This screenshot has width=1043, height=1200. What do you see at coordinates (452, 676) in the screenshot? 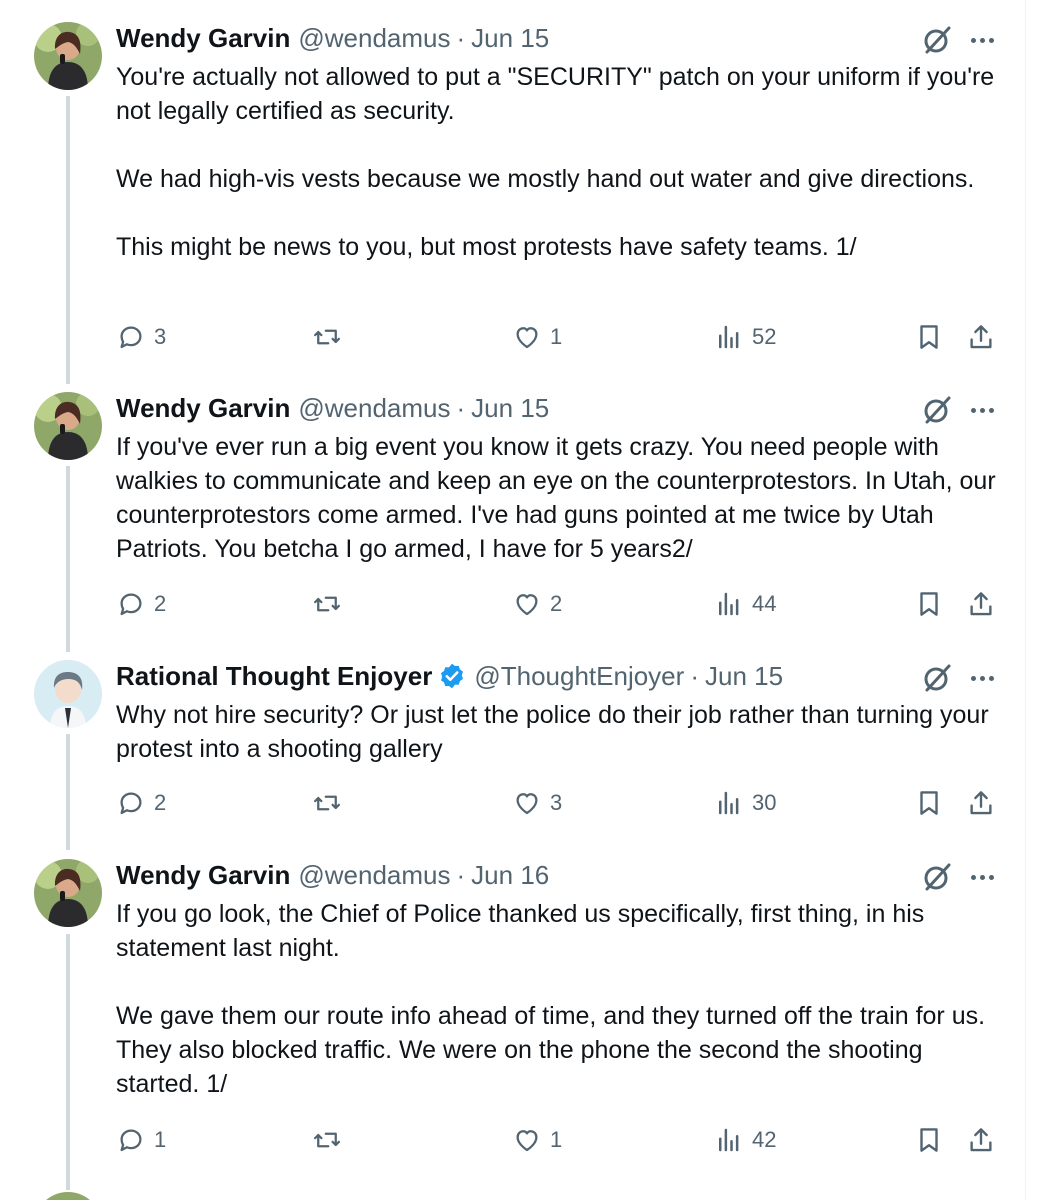
I see `verified-badge-icon` at bounding box center [452, 676].